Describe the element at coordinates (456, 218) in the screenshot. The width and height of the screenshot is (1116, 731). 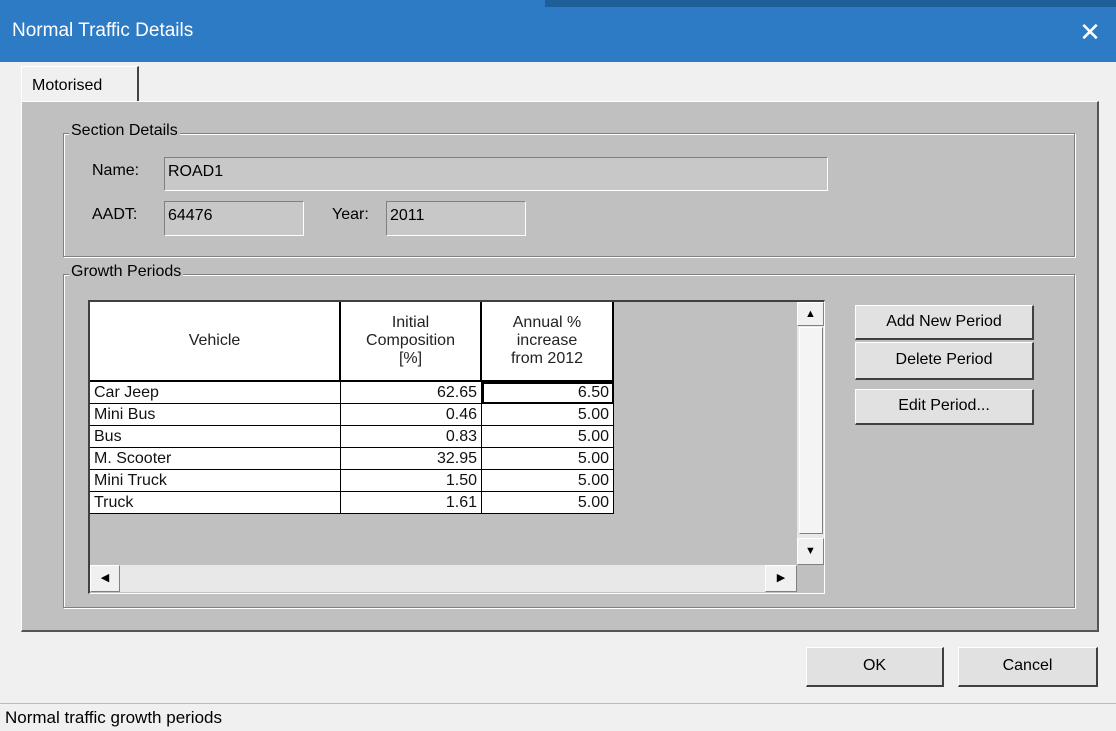
I see `year-field: 2011` at that location.